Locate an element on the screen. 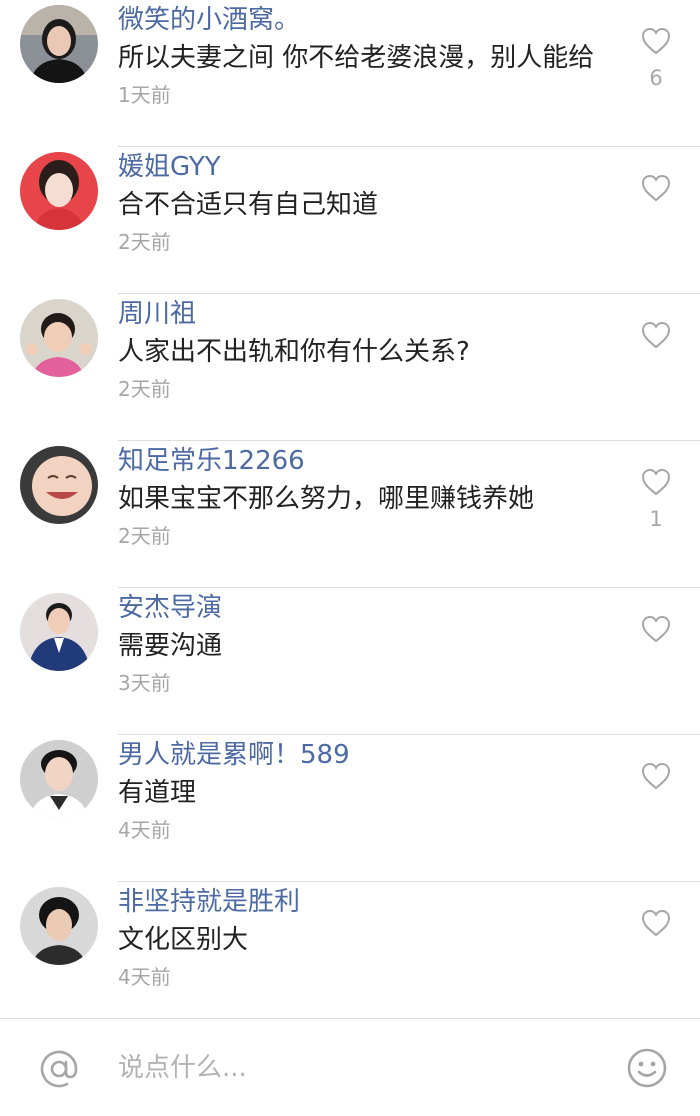  comment-text: 文化区别大 is located at coordinates (183, 940).